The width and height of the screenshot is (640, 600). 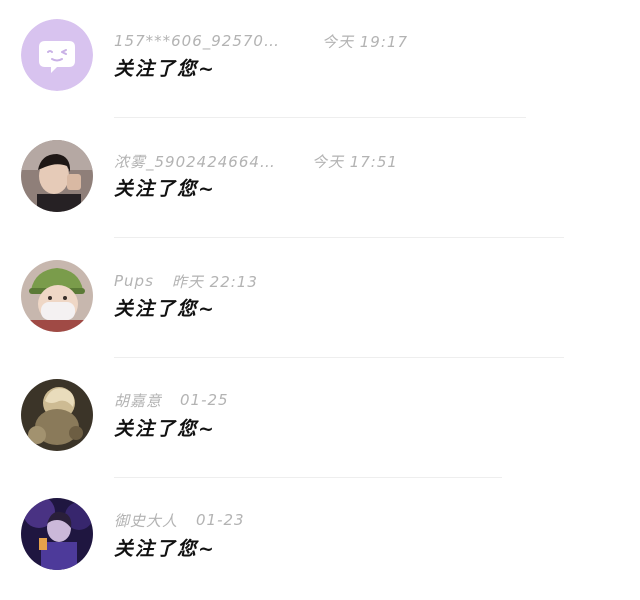 I want to click on timestamp: 今天 19:17, so click(x=365, y=41).